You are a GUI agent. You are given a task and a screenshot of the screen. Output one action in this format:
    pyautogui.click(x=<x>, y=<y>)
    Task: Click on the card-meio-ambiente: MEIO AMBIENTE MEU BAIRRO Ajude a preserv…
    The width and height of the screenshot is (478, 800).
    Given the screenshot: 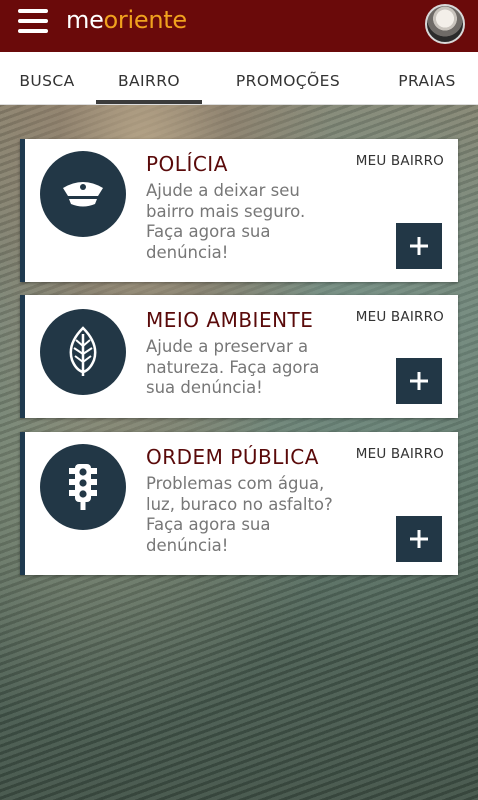 What is the action you would take?
    pyautogui.click(x=239, y=356)
    